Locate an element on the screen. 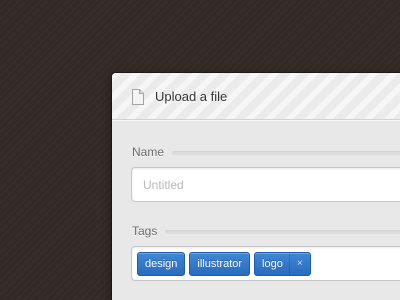 Image resolution: width=400 pixels, height=300 pixels. tag-label: design is located at coordinates (161, 263).